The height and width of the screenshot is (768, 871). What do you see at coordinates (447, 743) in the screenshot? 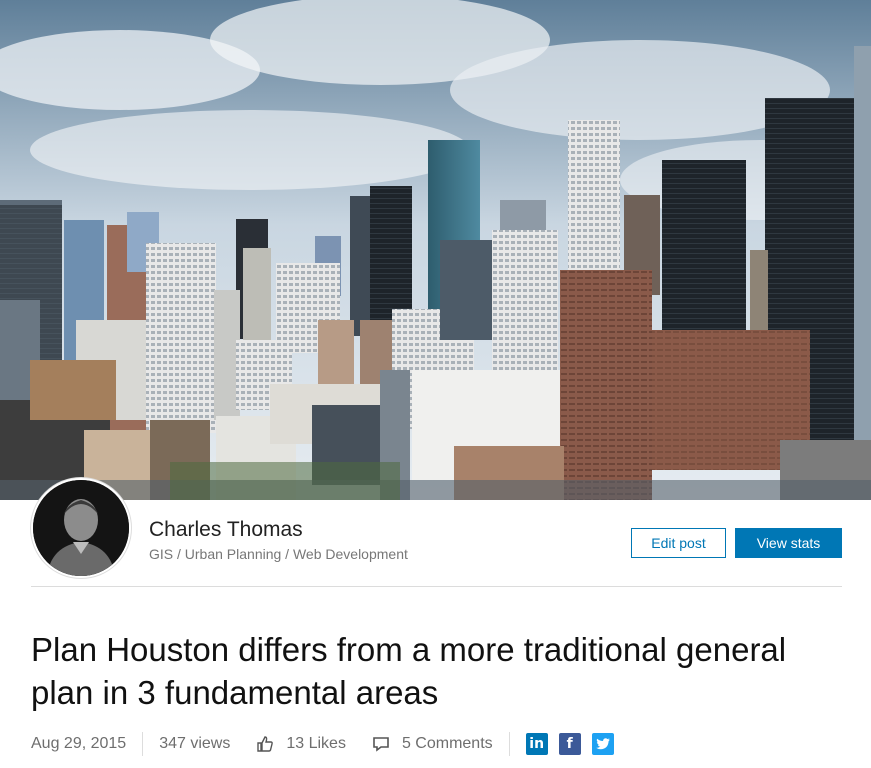
I see `comments-count: 5 Comments` at bounding box center [447, 743].